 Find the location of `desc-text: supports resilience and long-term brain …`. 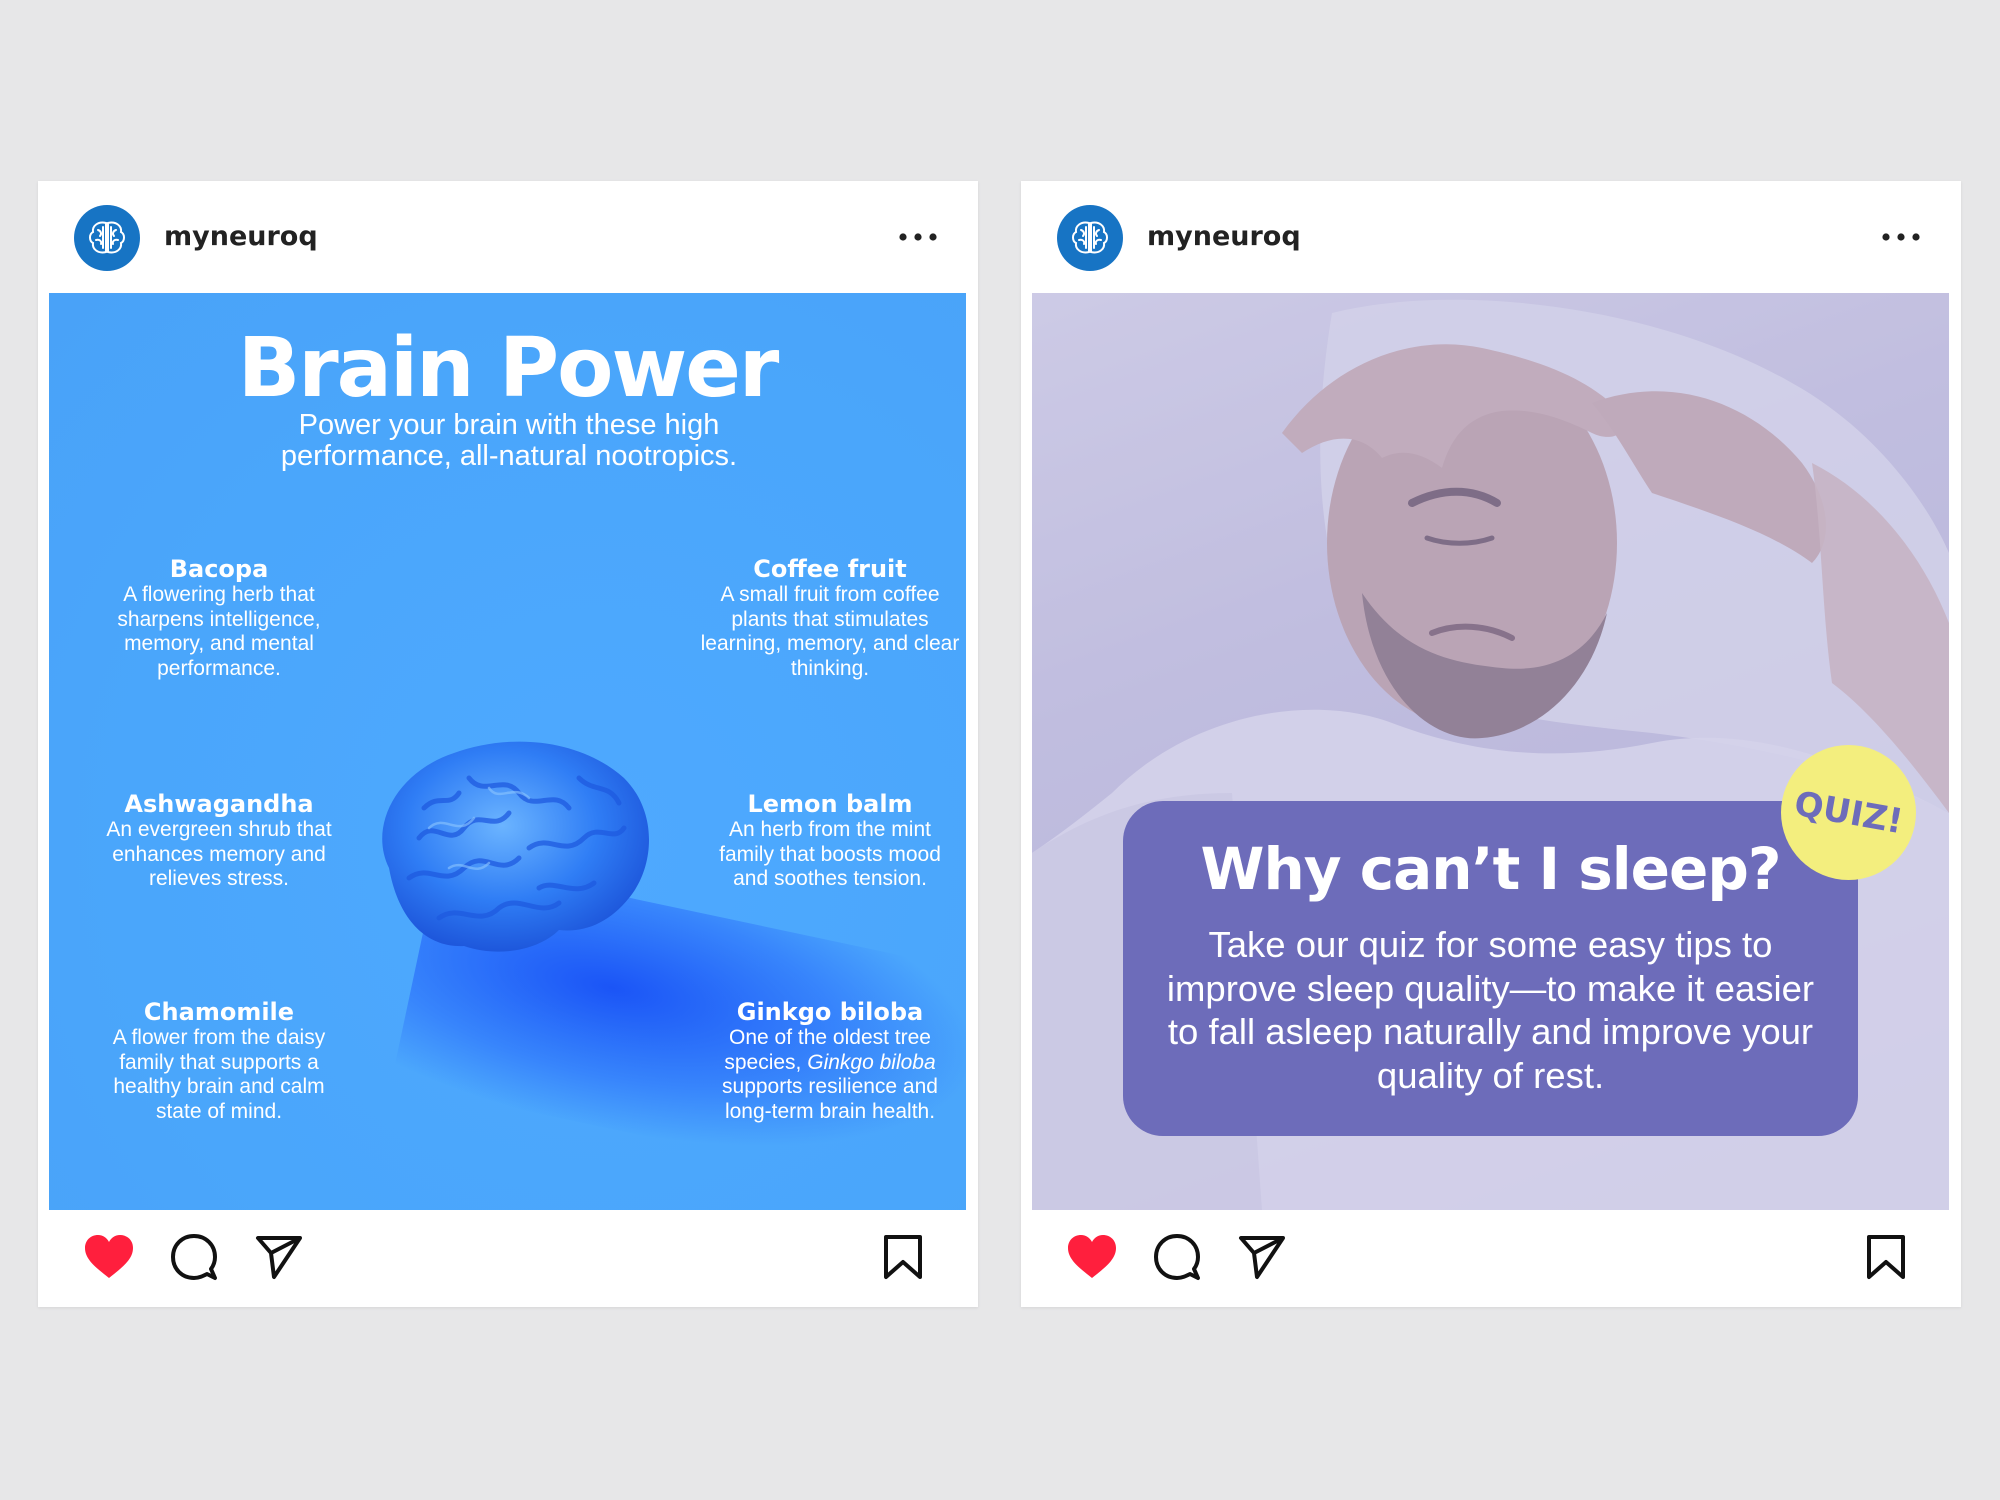

desc-text: supports resilience and long-term brain … is located at coordinates (830, 1099).